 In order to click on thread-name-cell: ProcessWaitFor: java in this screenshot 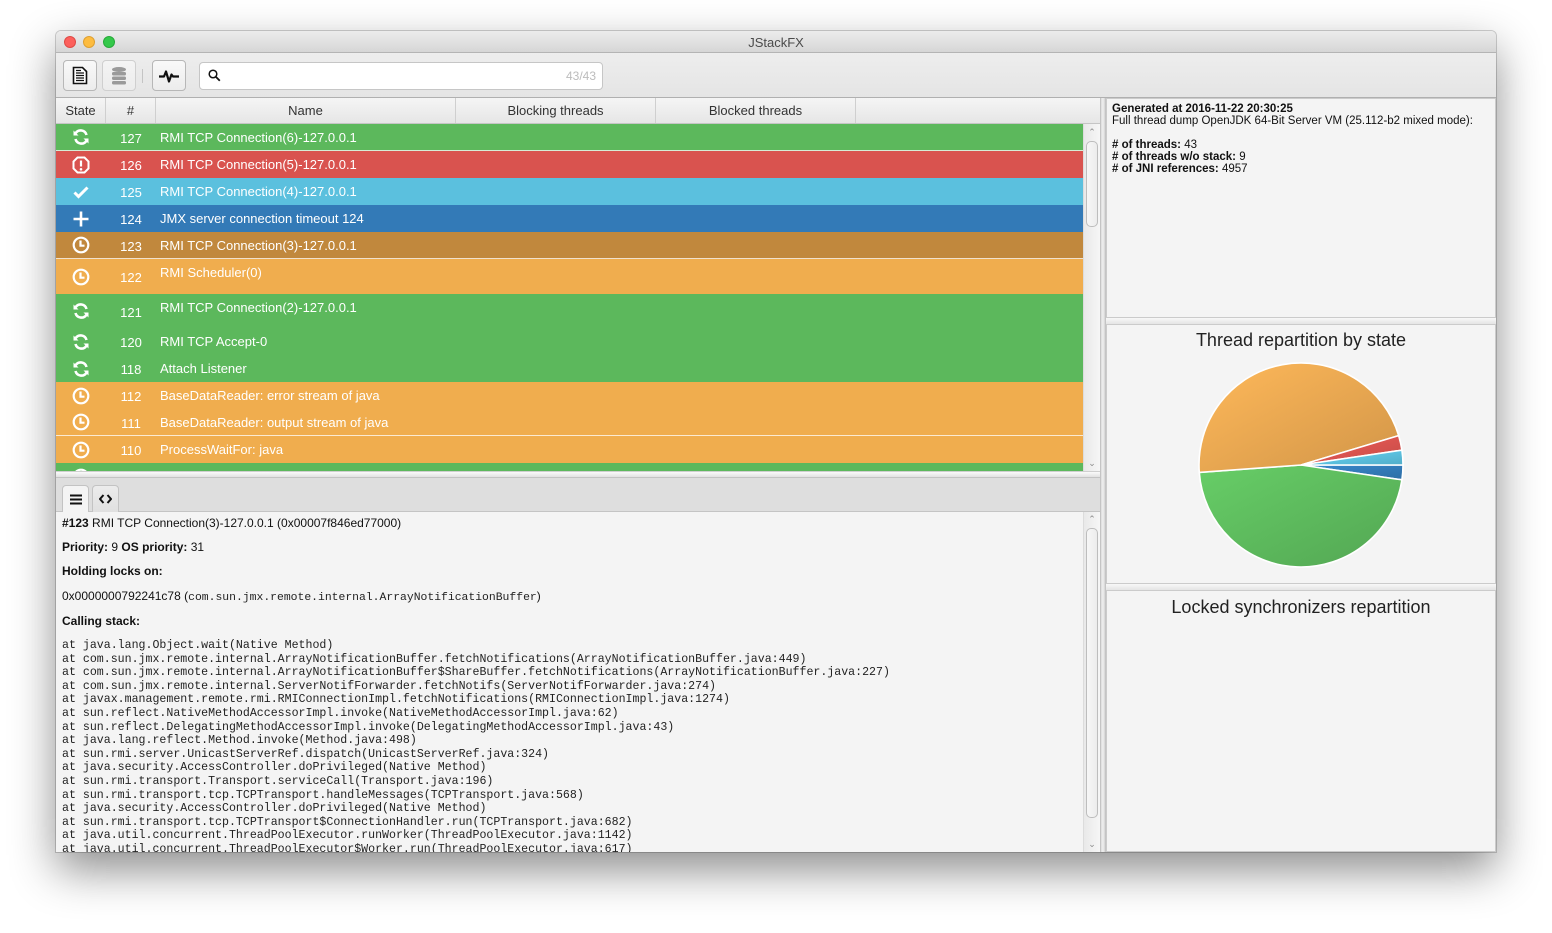, I will do `click(222, 449)`.